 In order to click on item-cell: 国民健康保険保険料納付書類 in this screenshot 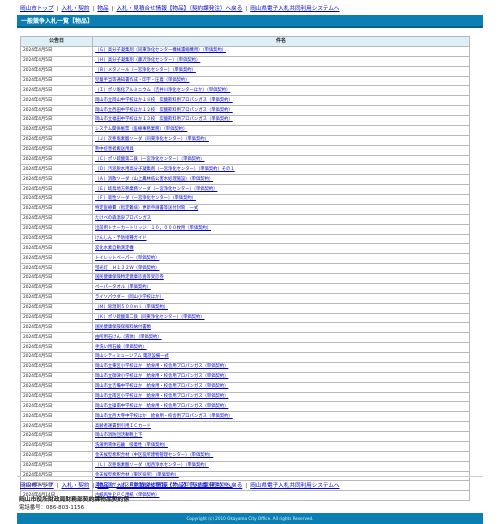, I will do `click(281, 328)`.